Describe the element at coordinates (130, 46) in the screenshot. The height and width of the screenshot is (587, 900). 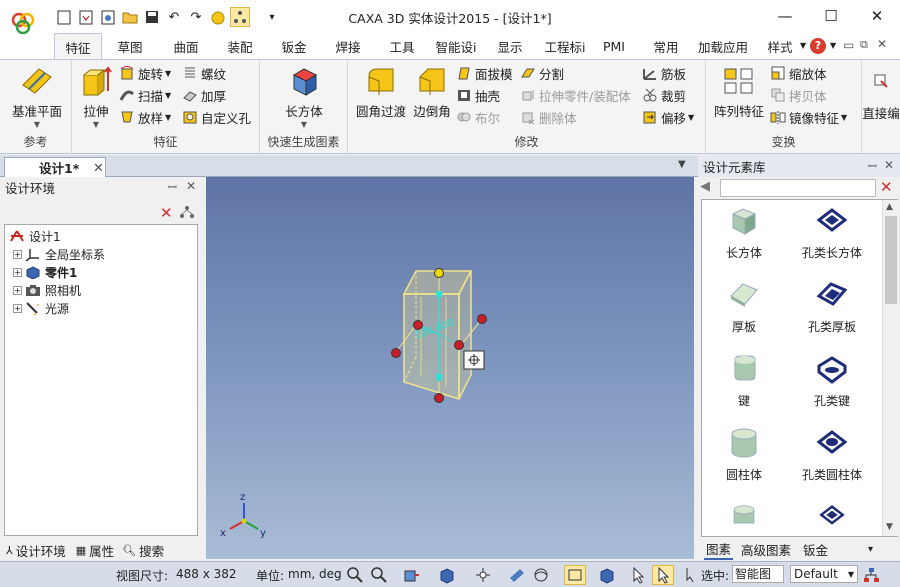
I see `tab-sketch: 草图` at that location.